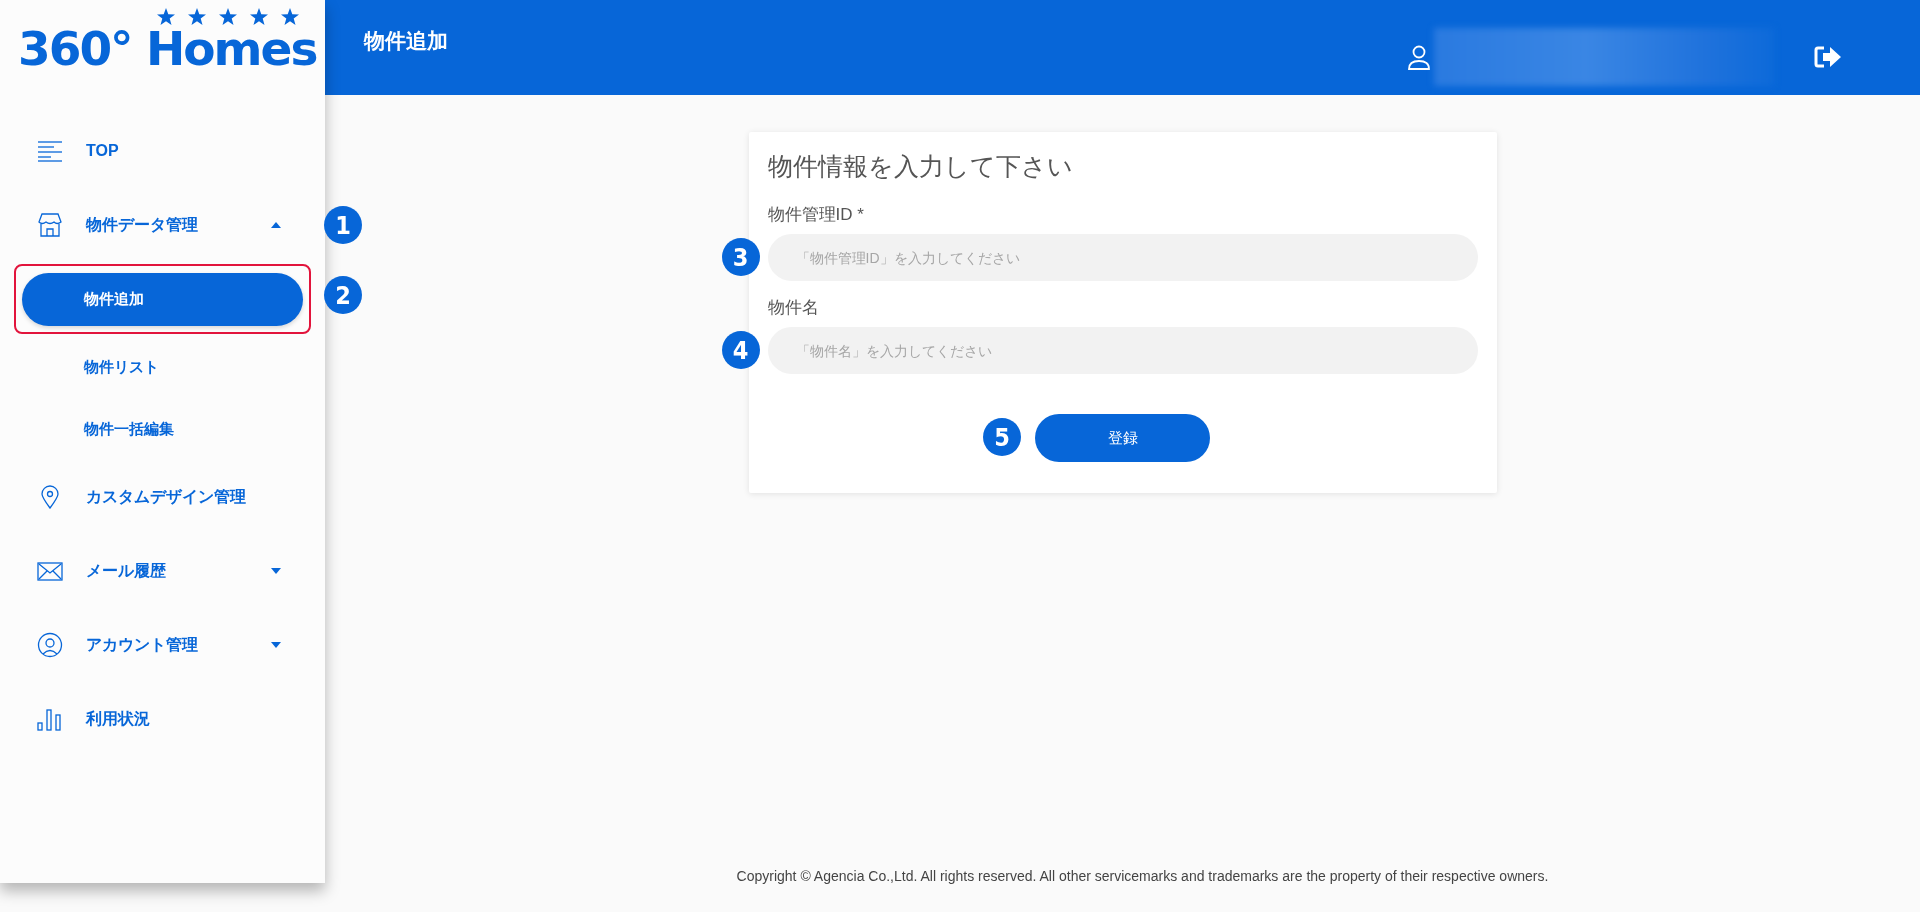 The image size is (1920, 912). Describe the element at coordinates (50, 719) in the screenshot. I see `bar-chart-icon` at that location.